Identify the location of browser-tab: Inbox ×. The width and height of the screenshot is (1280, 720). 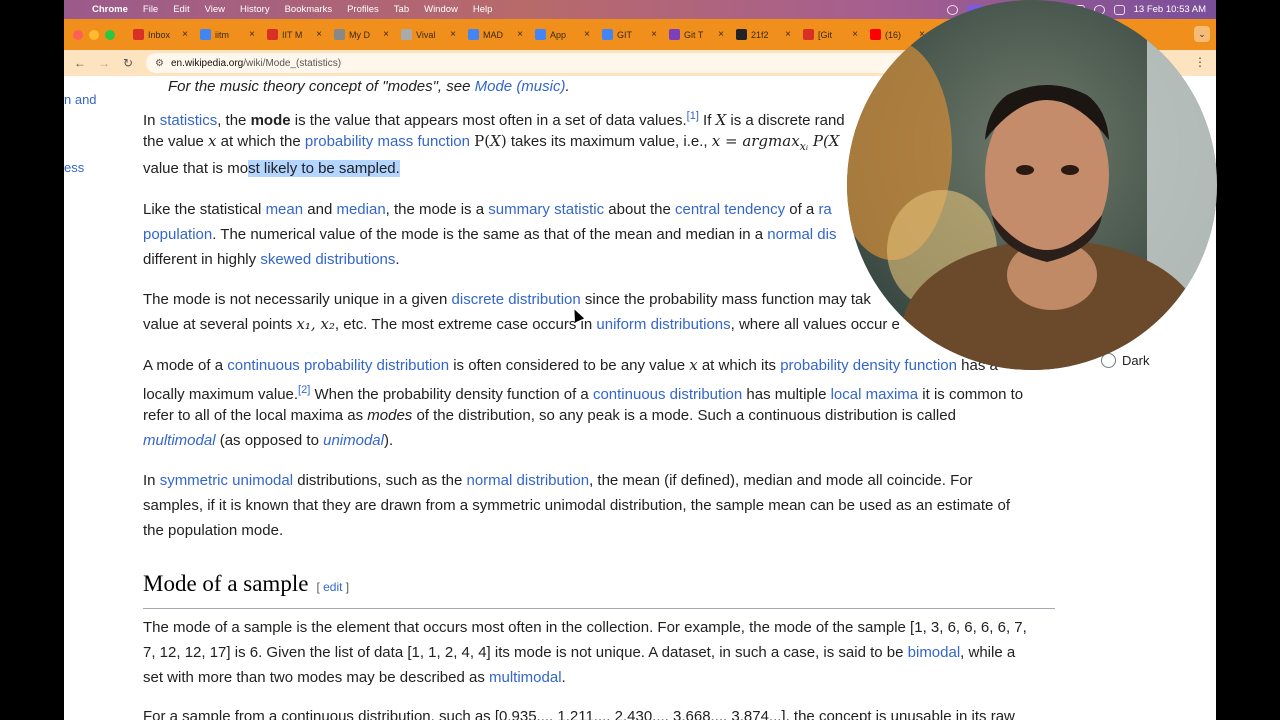
(160, 35).